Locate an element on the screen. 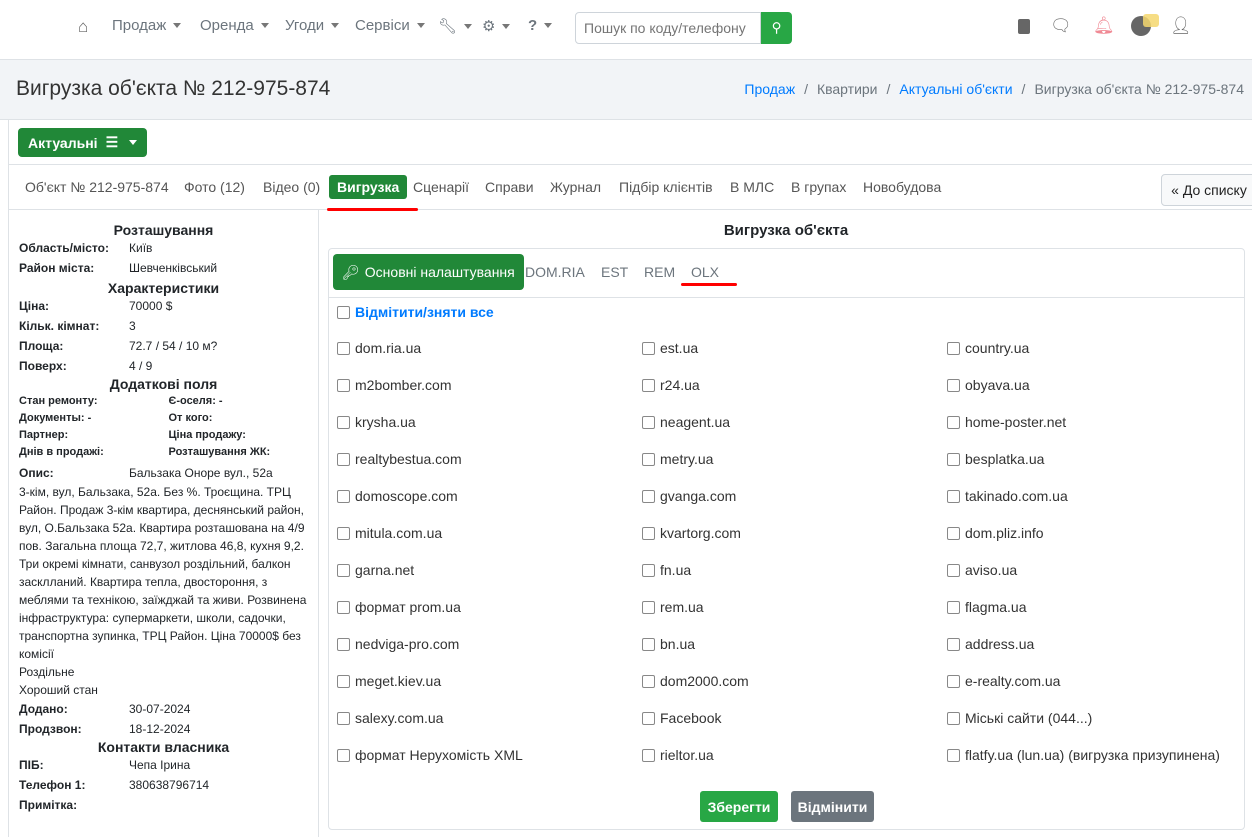  tab-groups: В групах is located at coordinates (818, 187).